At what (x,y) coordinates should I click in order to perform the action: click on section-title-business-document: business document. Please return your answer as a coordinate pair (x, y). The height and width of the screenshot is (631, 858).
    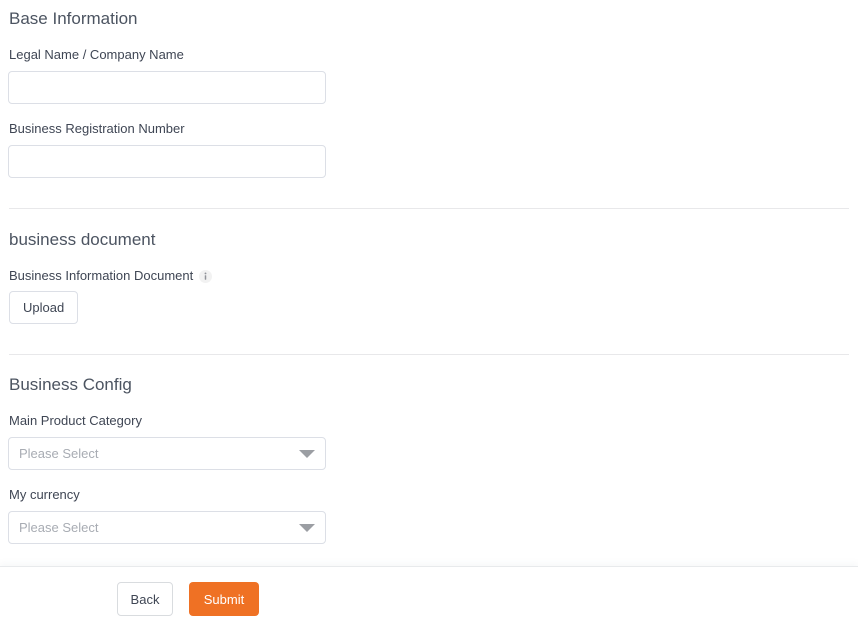
    Looking at the image, I should click on (82, 239).